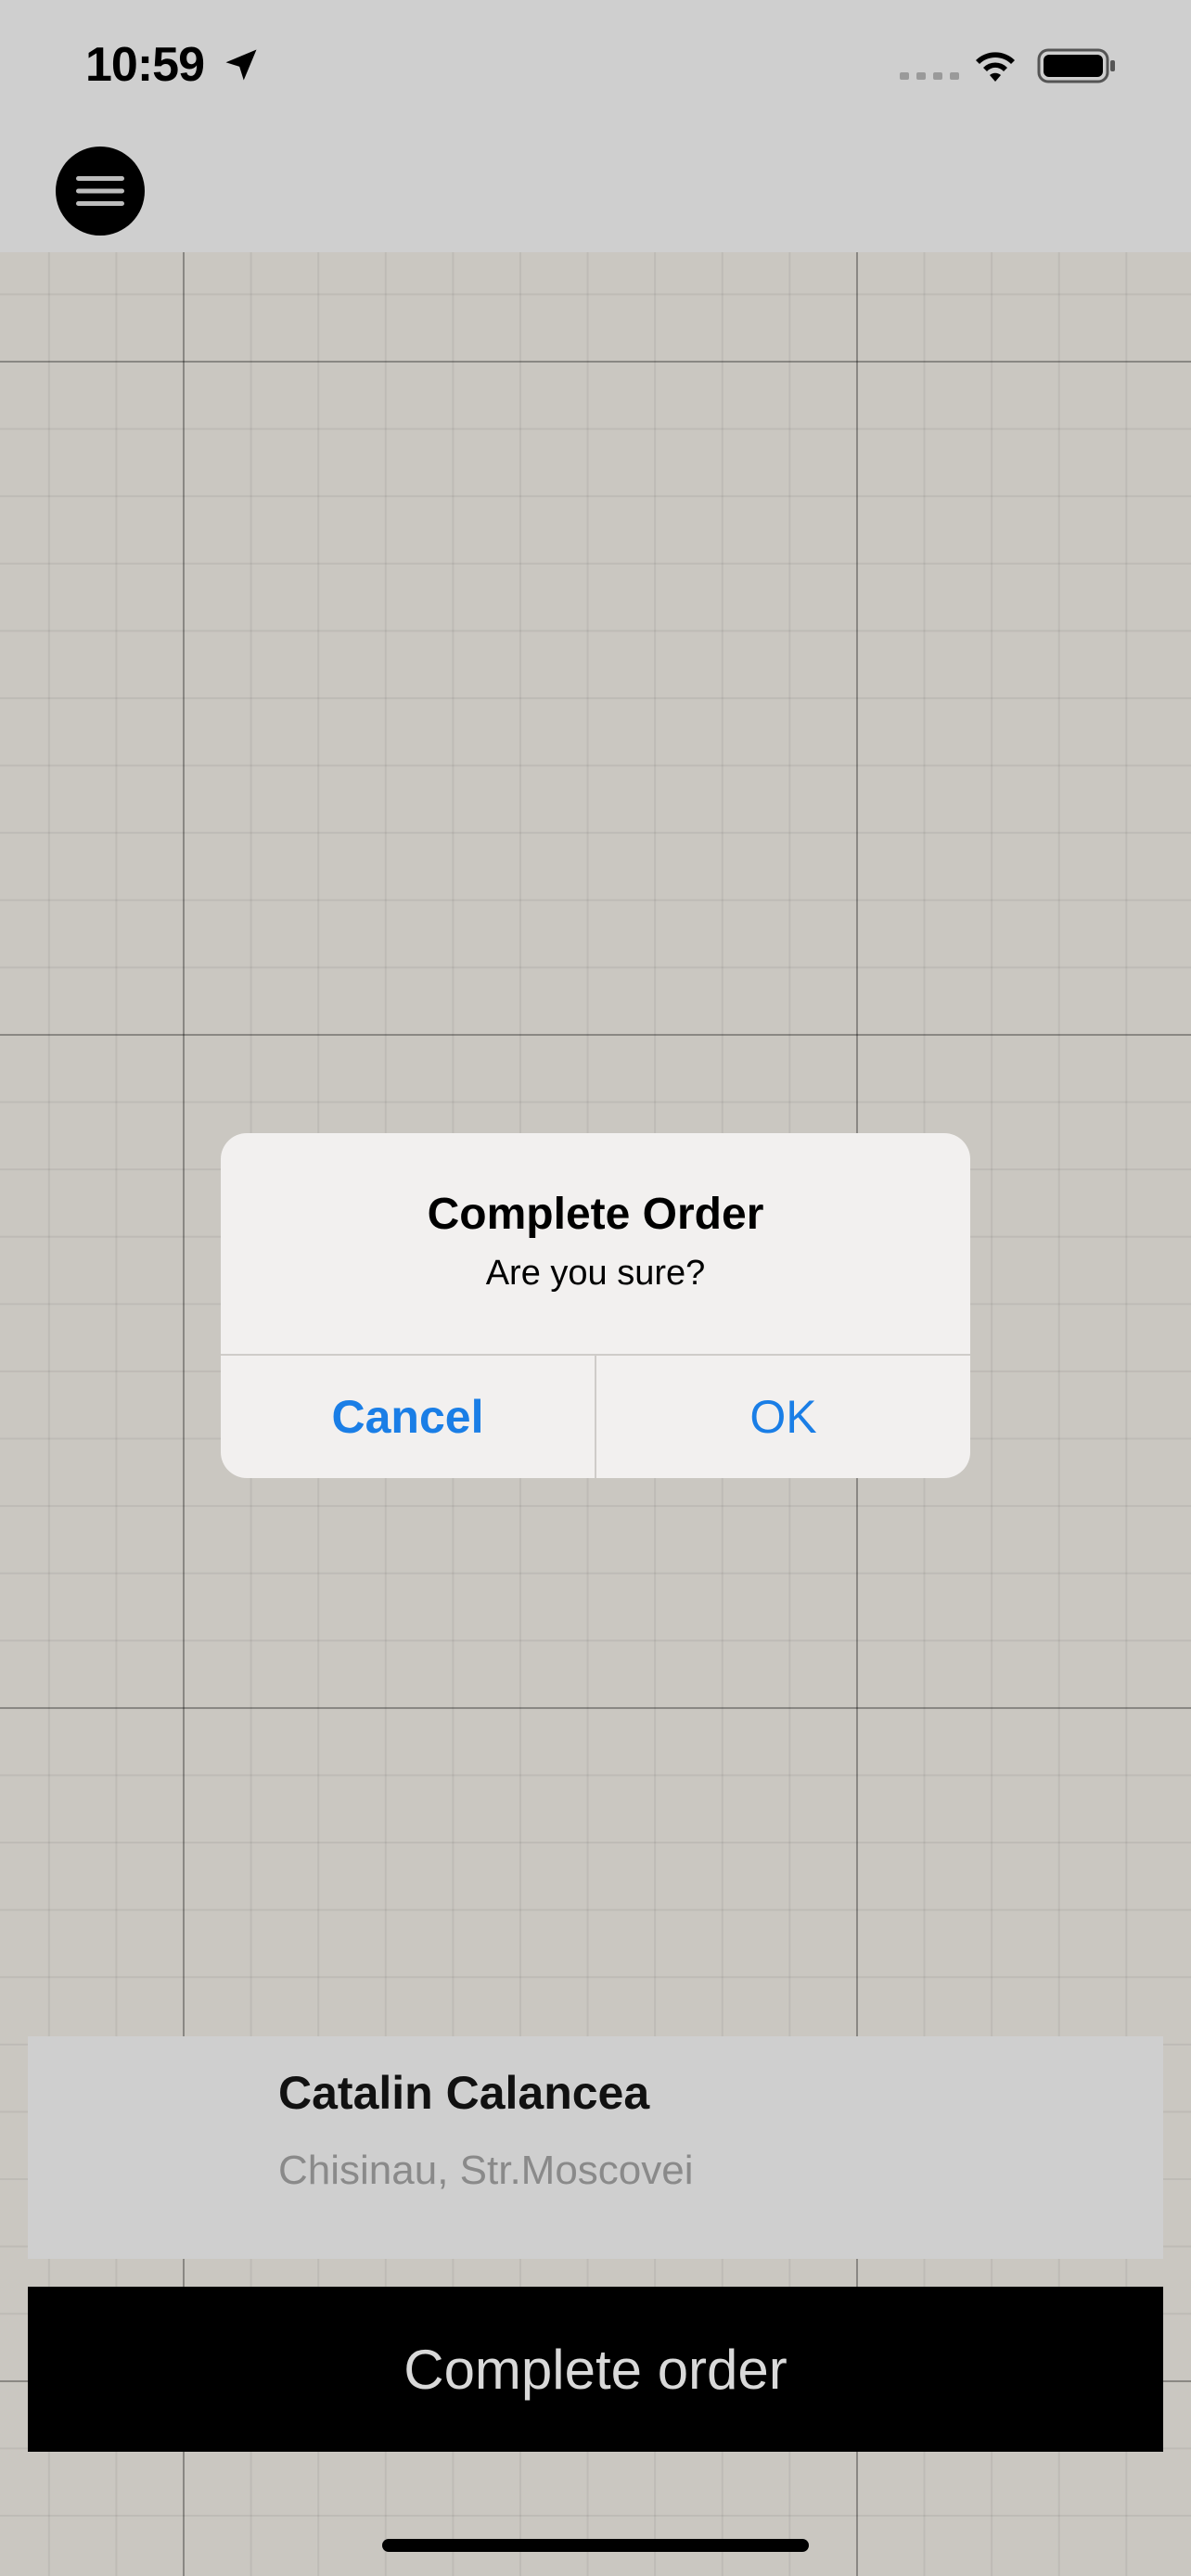  Describe the element at coordinates (783, 1417) in the screenshot. I see `ok-button: OK` at that location.